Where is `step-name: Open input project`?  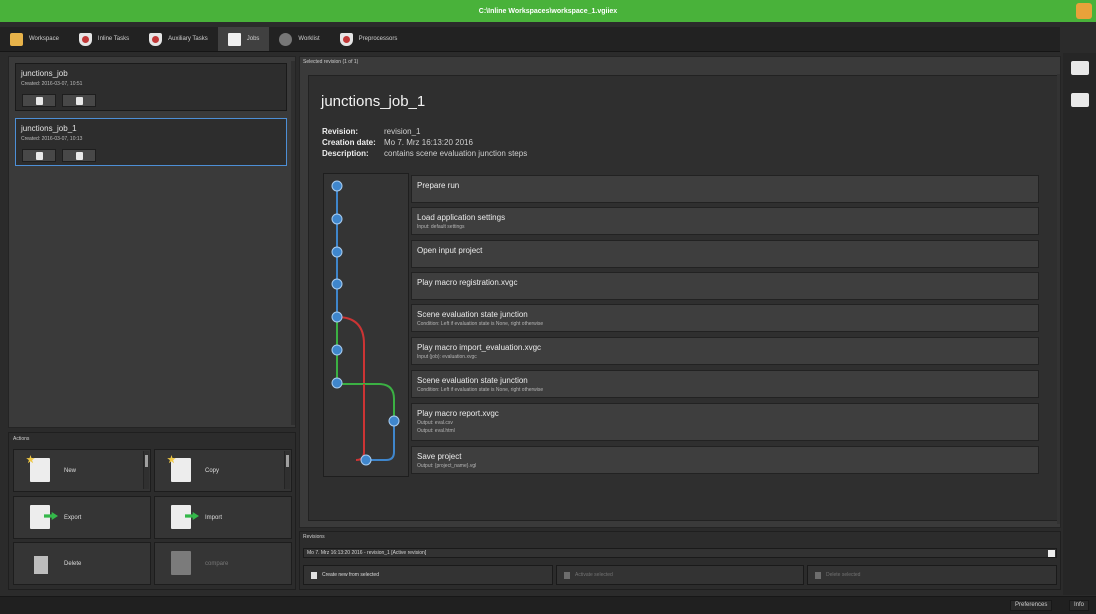
step-name: Open input project is located at coordinates (450, 250).